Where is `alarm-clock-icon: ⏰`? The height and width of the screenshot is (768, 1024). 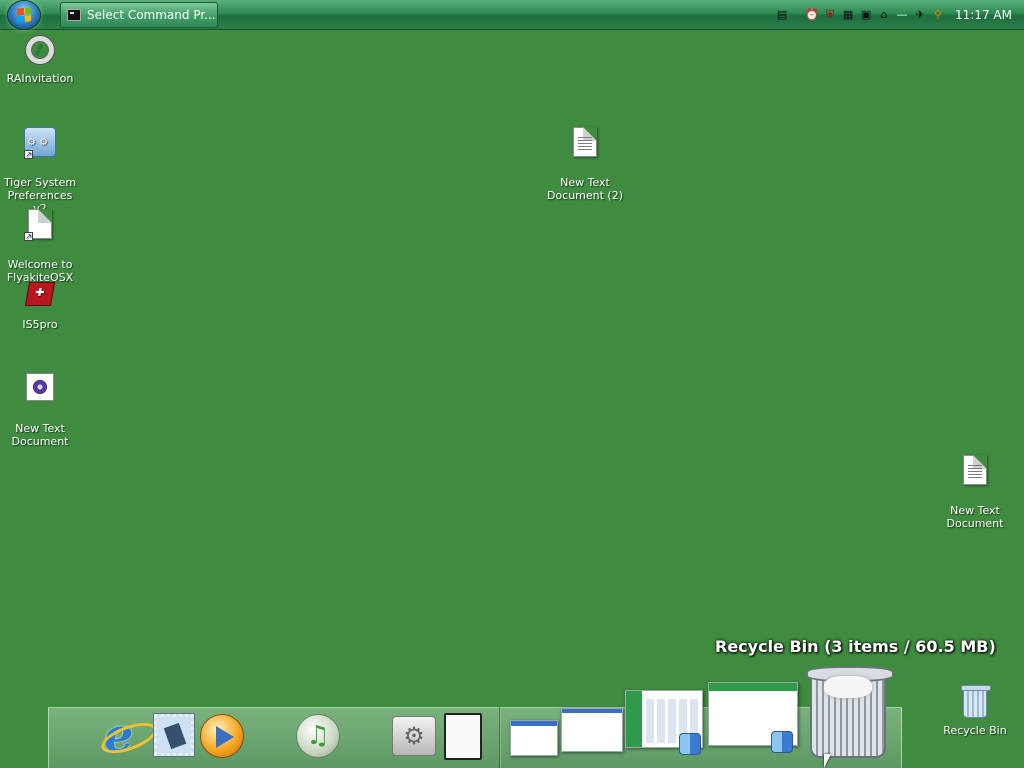
alarm-clock-icon: ⏰ is located at coordinates (812, 15).